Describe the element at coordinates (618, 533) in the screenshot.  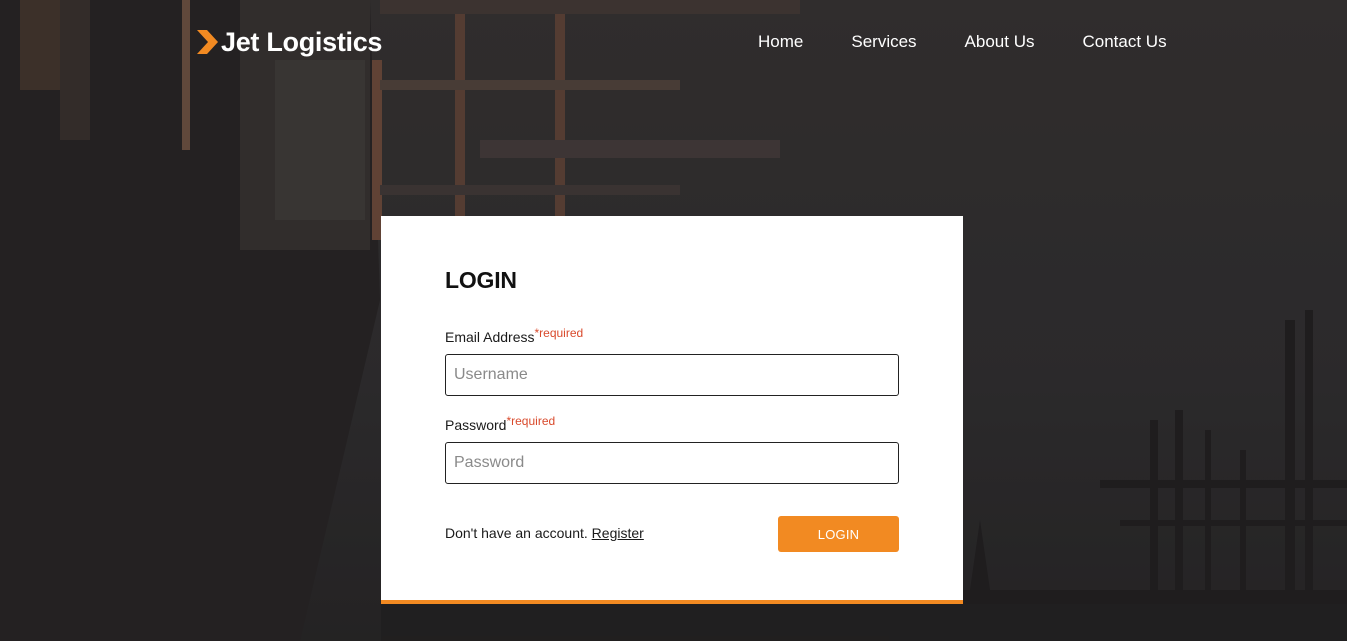
I see `register-link: Register` at that location.